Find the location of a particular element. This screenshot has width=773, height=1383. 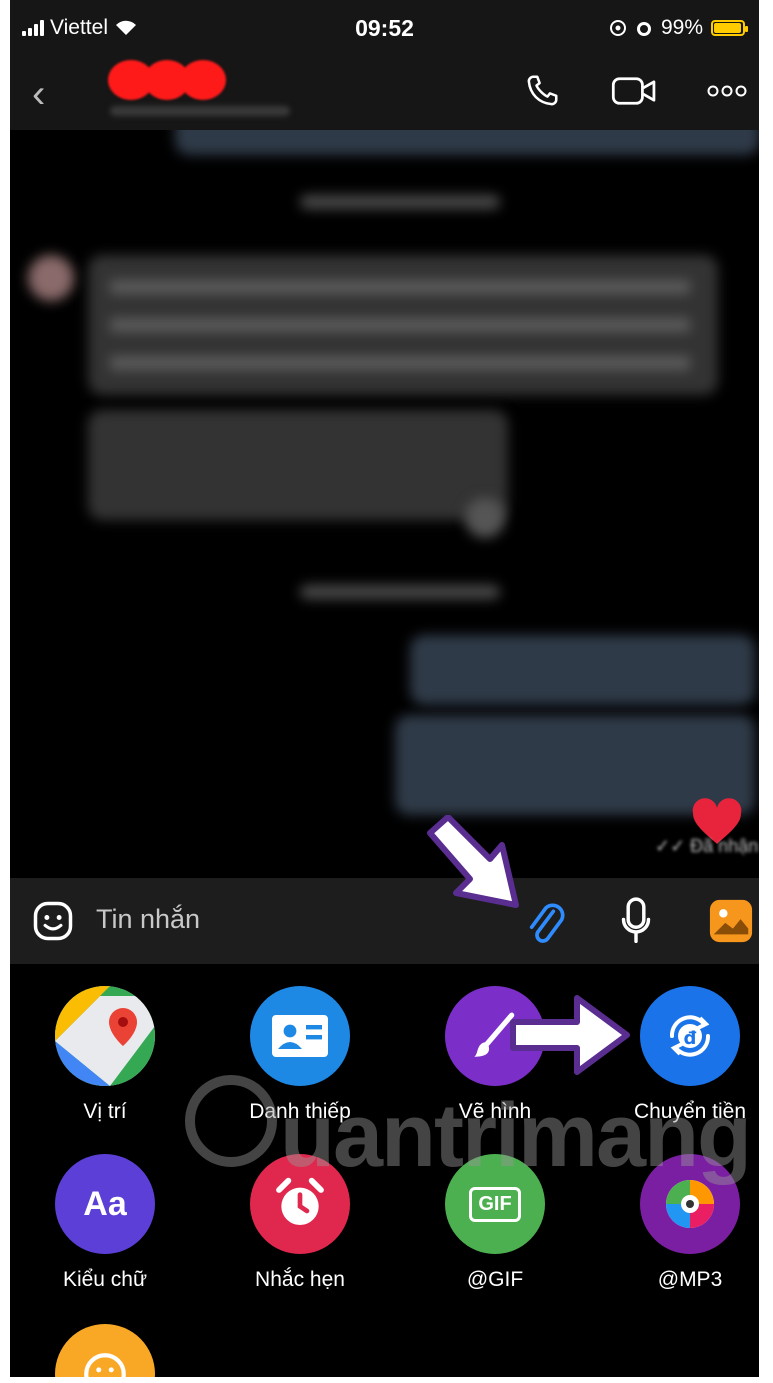

sticker-icon is located at coordinates (105, 1353).